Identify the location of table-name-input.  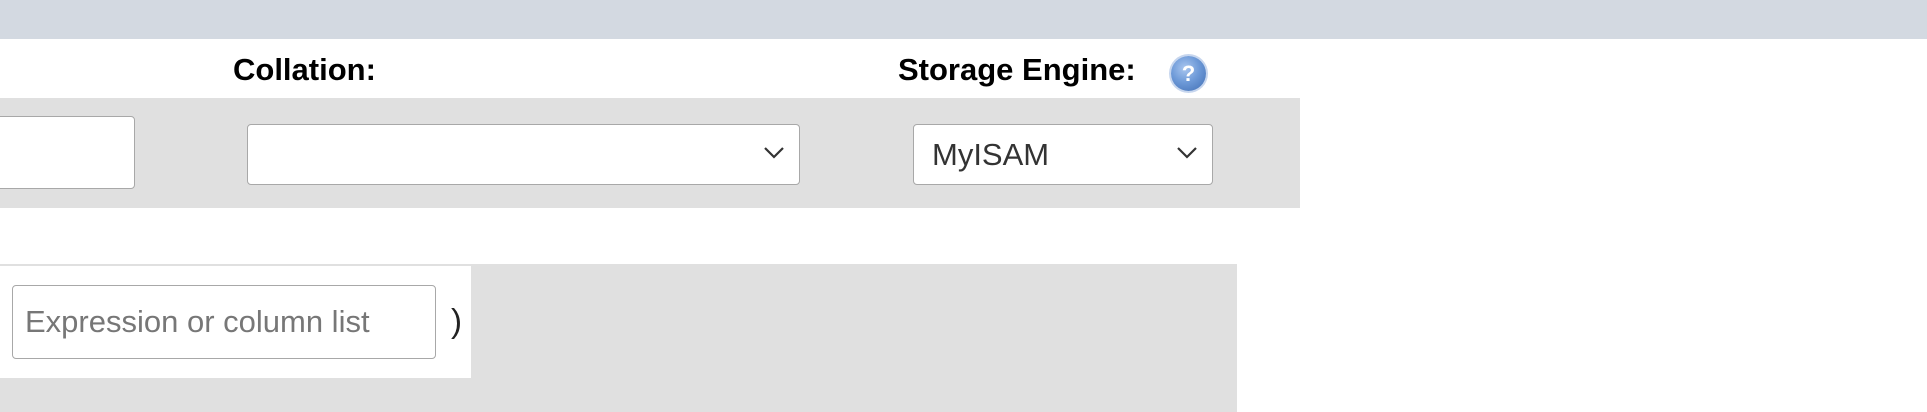
(67, 152).